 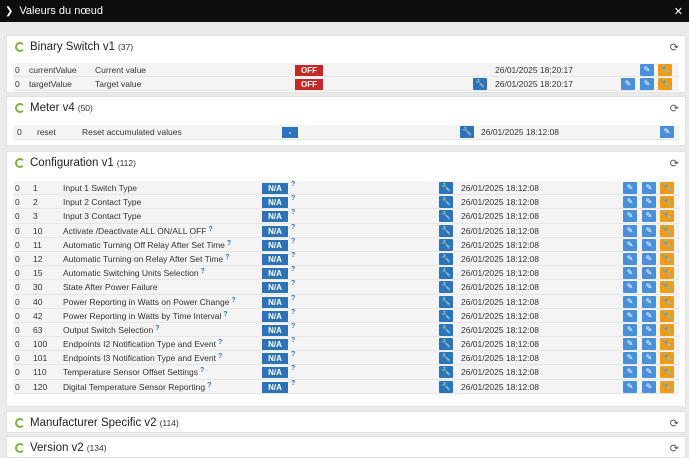 What do you see at coordinates (346, 423) in the screenshot?
I see `panel-header: Manufacturer Specific v2 (114) ⟳` at bounding box center [346, 423].